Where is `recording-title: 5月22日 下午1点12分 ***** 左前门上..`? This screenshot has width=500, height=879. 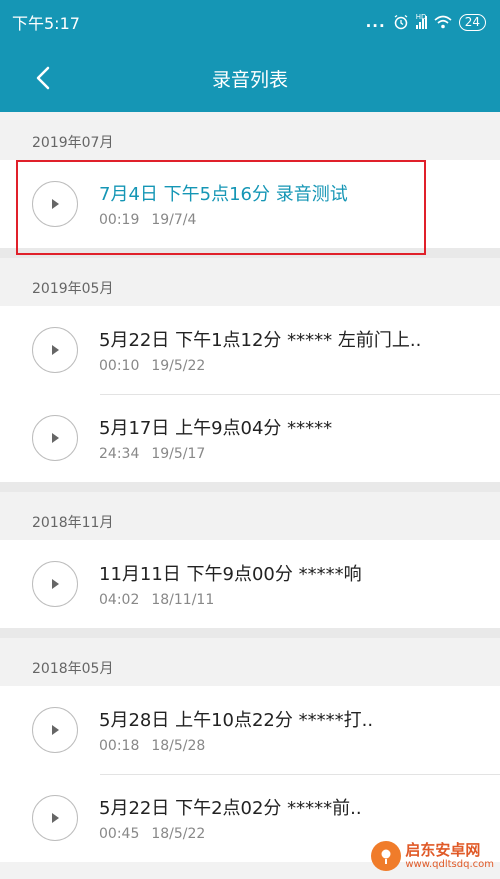 recording-title: 5月22日 下午1点12分 ***** 左前门上.. is located at coordinates (260, 340).